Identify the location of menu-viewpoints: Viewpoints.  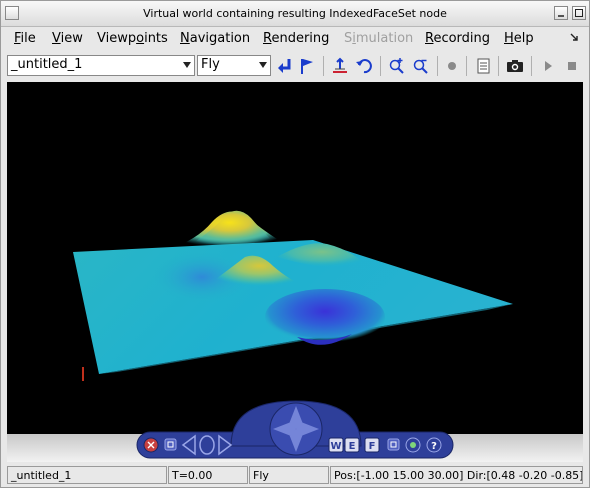
(132, 38).